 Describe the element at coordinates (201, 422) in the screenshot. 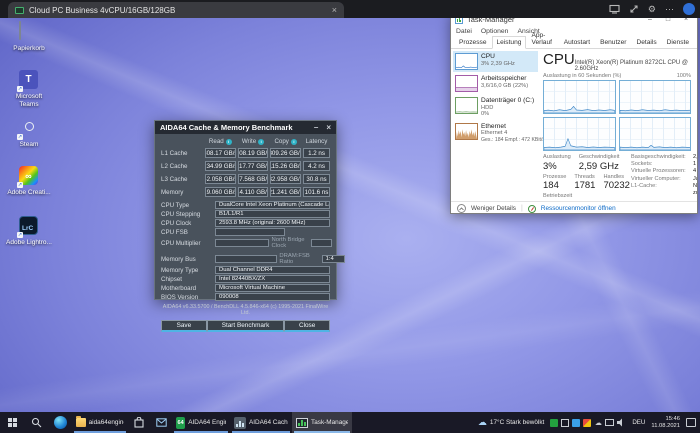

I see `taskbar-aida64-engineer-button: 64 AIDA64 Engineer` at that location.